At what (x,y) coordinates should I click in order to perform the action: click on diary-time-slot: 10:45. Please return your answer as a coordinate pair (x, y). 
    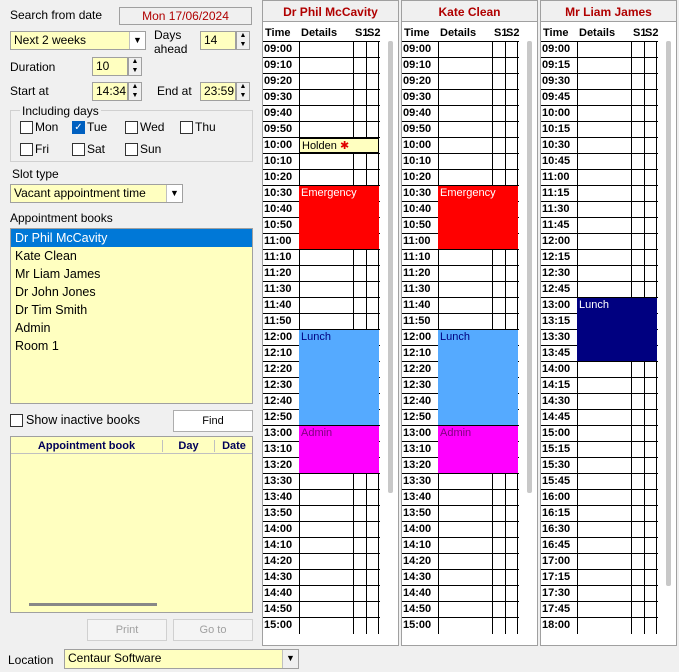
    Looking at the image, I should click on (599, 161).